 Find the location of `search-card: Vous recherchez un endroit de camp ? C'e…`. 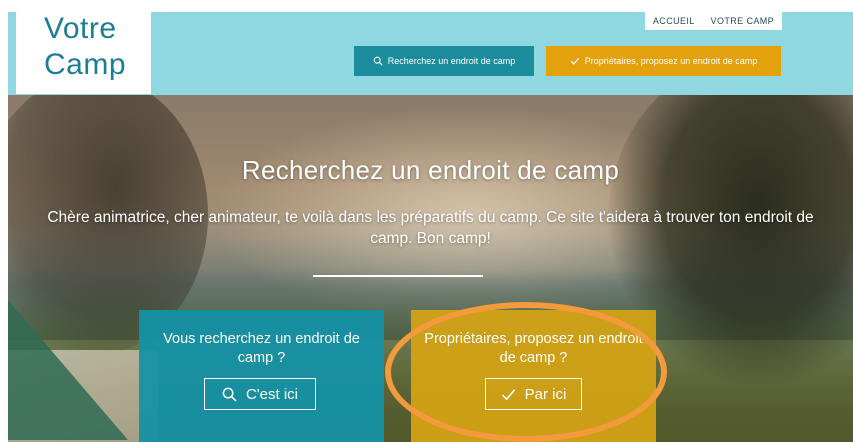

search-card: Vous recherchez un endroit de camp ? C'e… is located at coordinates (261, 376).